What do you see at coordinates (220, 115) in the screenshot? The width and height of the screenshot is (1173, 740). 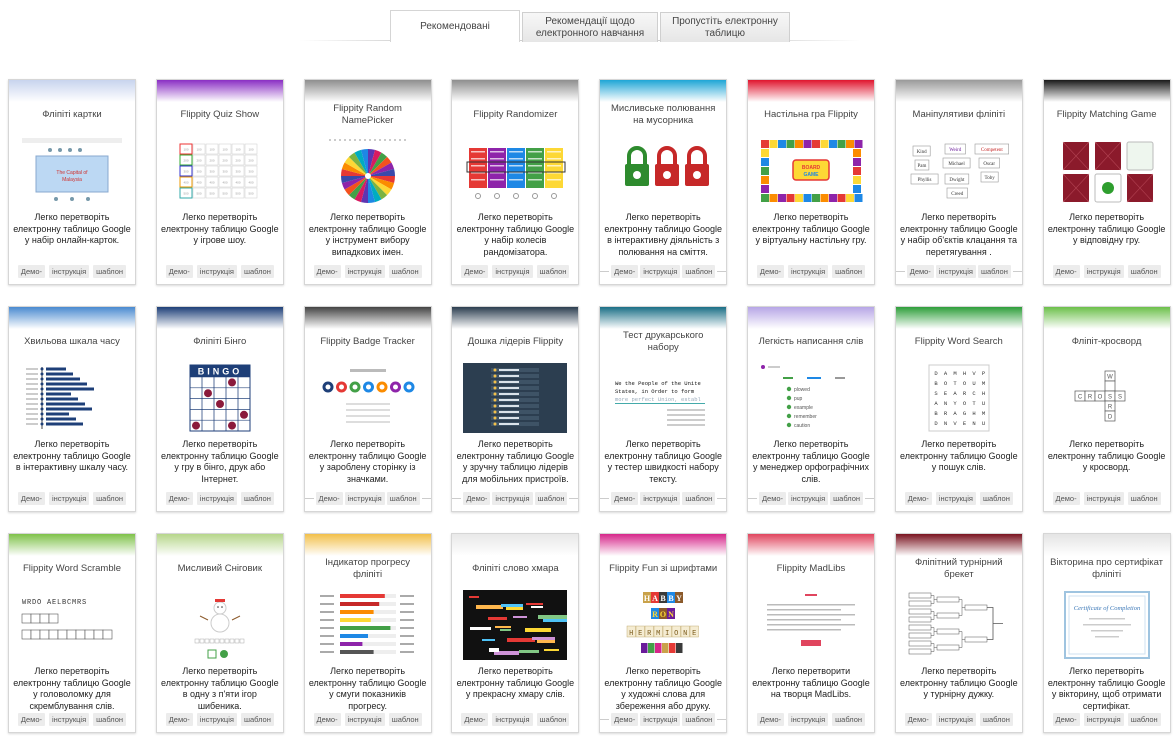 I see `card-title: Flippity Quiz Show` at bounding box center [220, 115].